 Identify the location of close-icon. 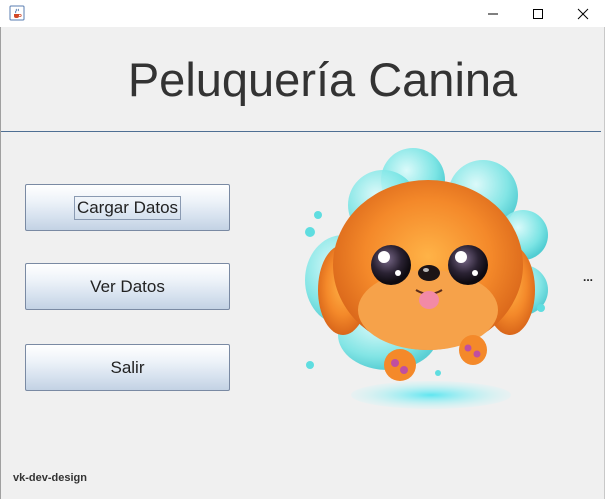
(582, 13).